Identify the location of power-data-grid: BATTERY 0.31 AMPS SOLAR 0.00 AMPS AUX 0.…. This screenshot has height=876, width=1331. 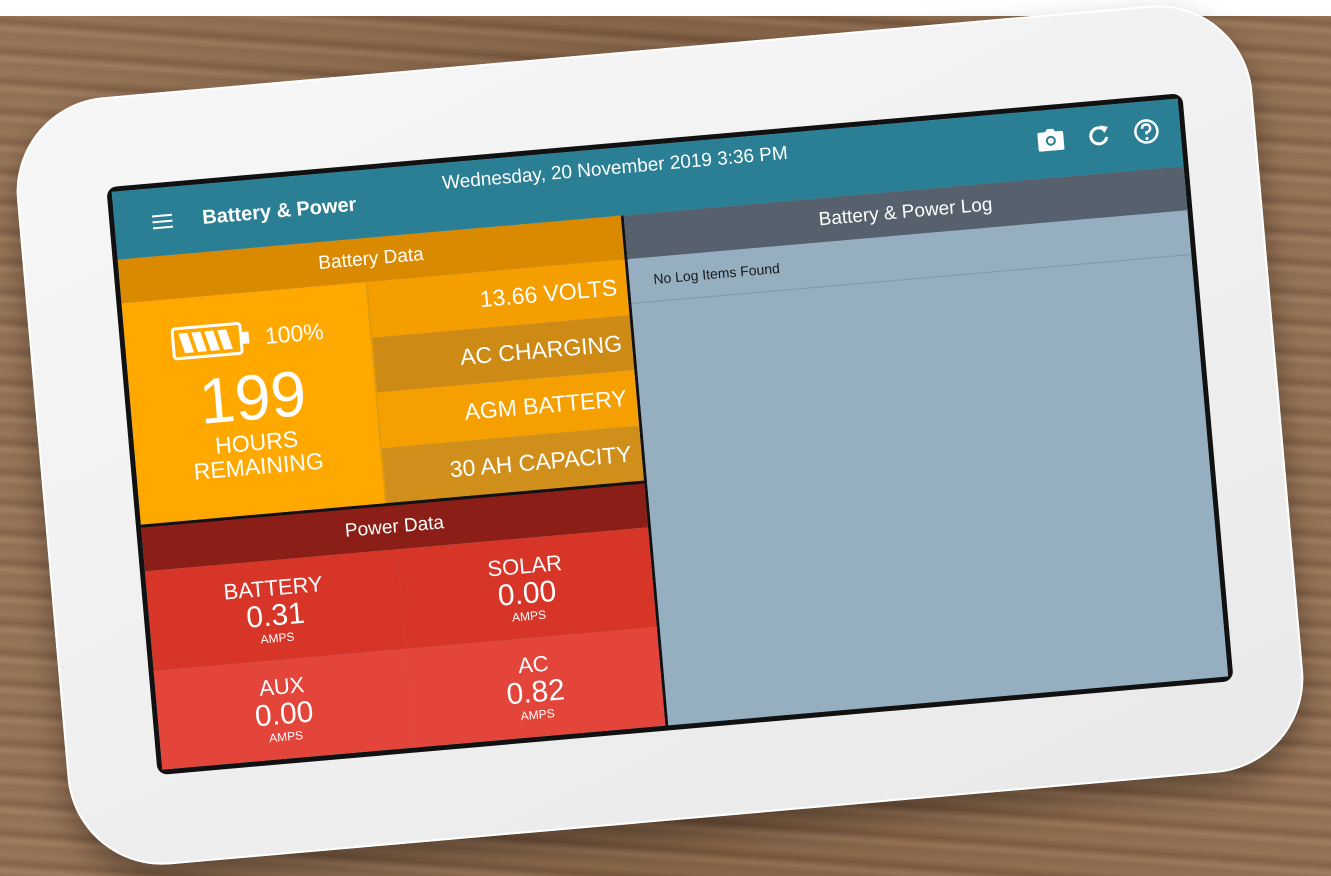
(405, 648).